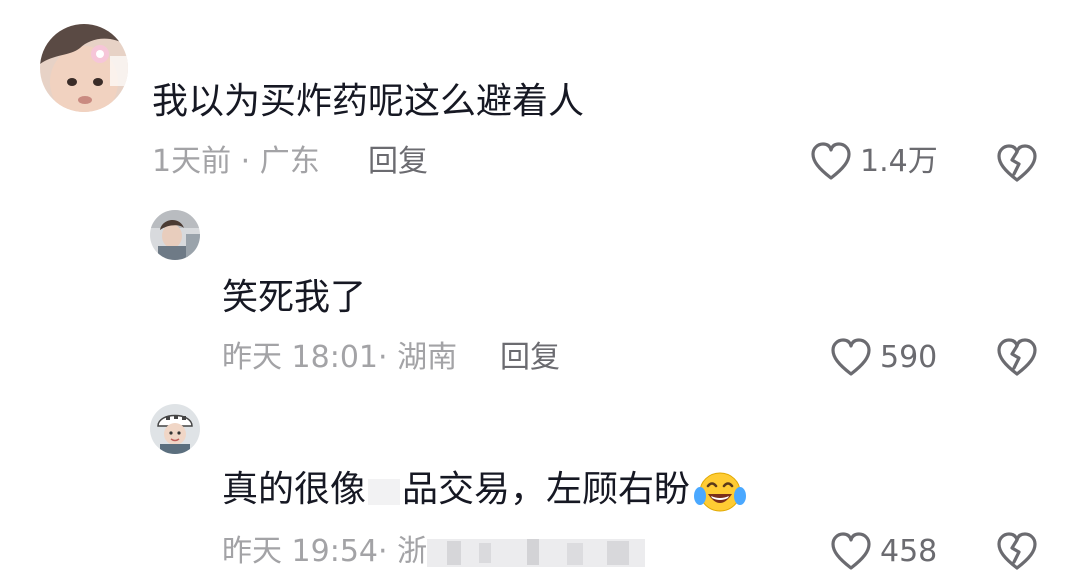  Describe the element at coordinates (368, 101) in the screenshot. I see `comment-text: 我以为买炸药呢这么避着人` at that location.